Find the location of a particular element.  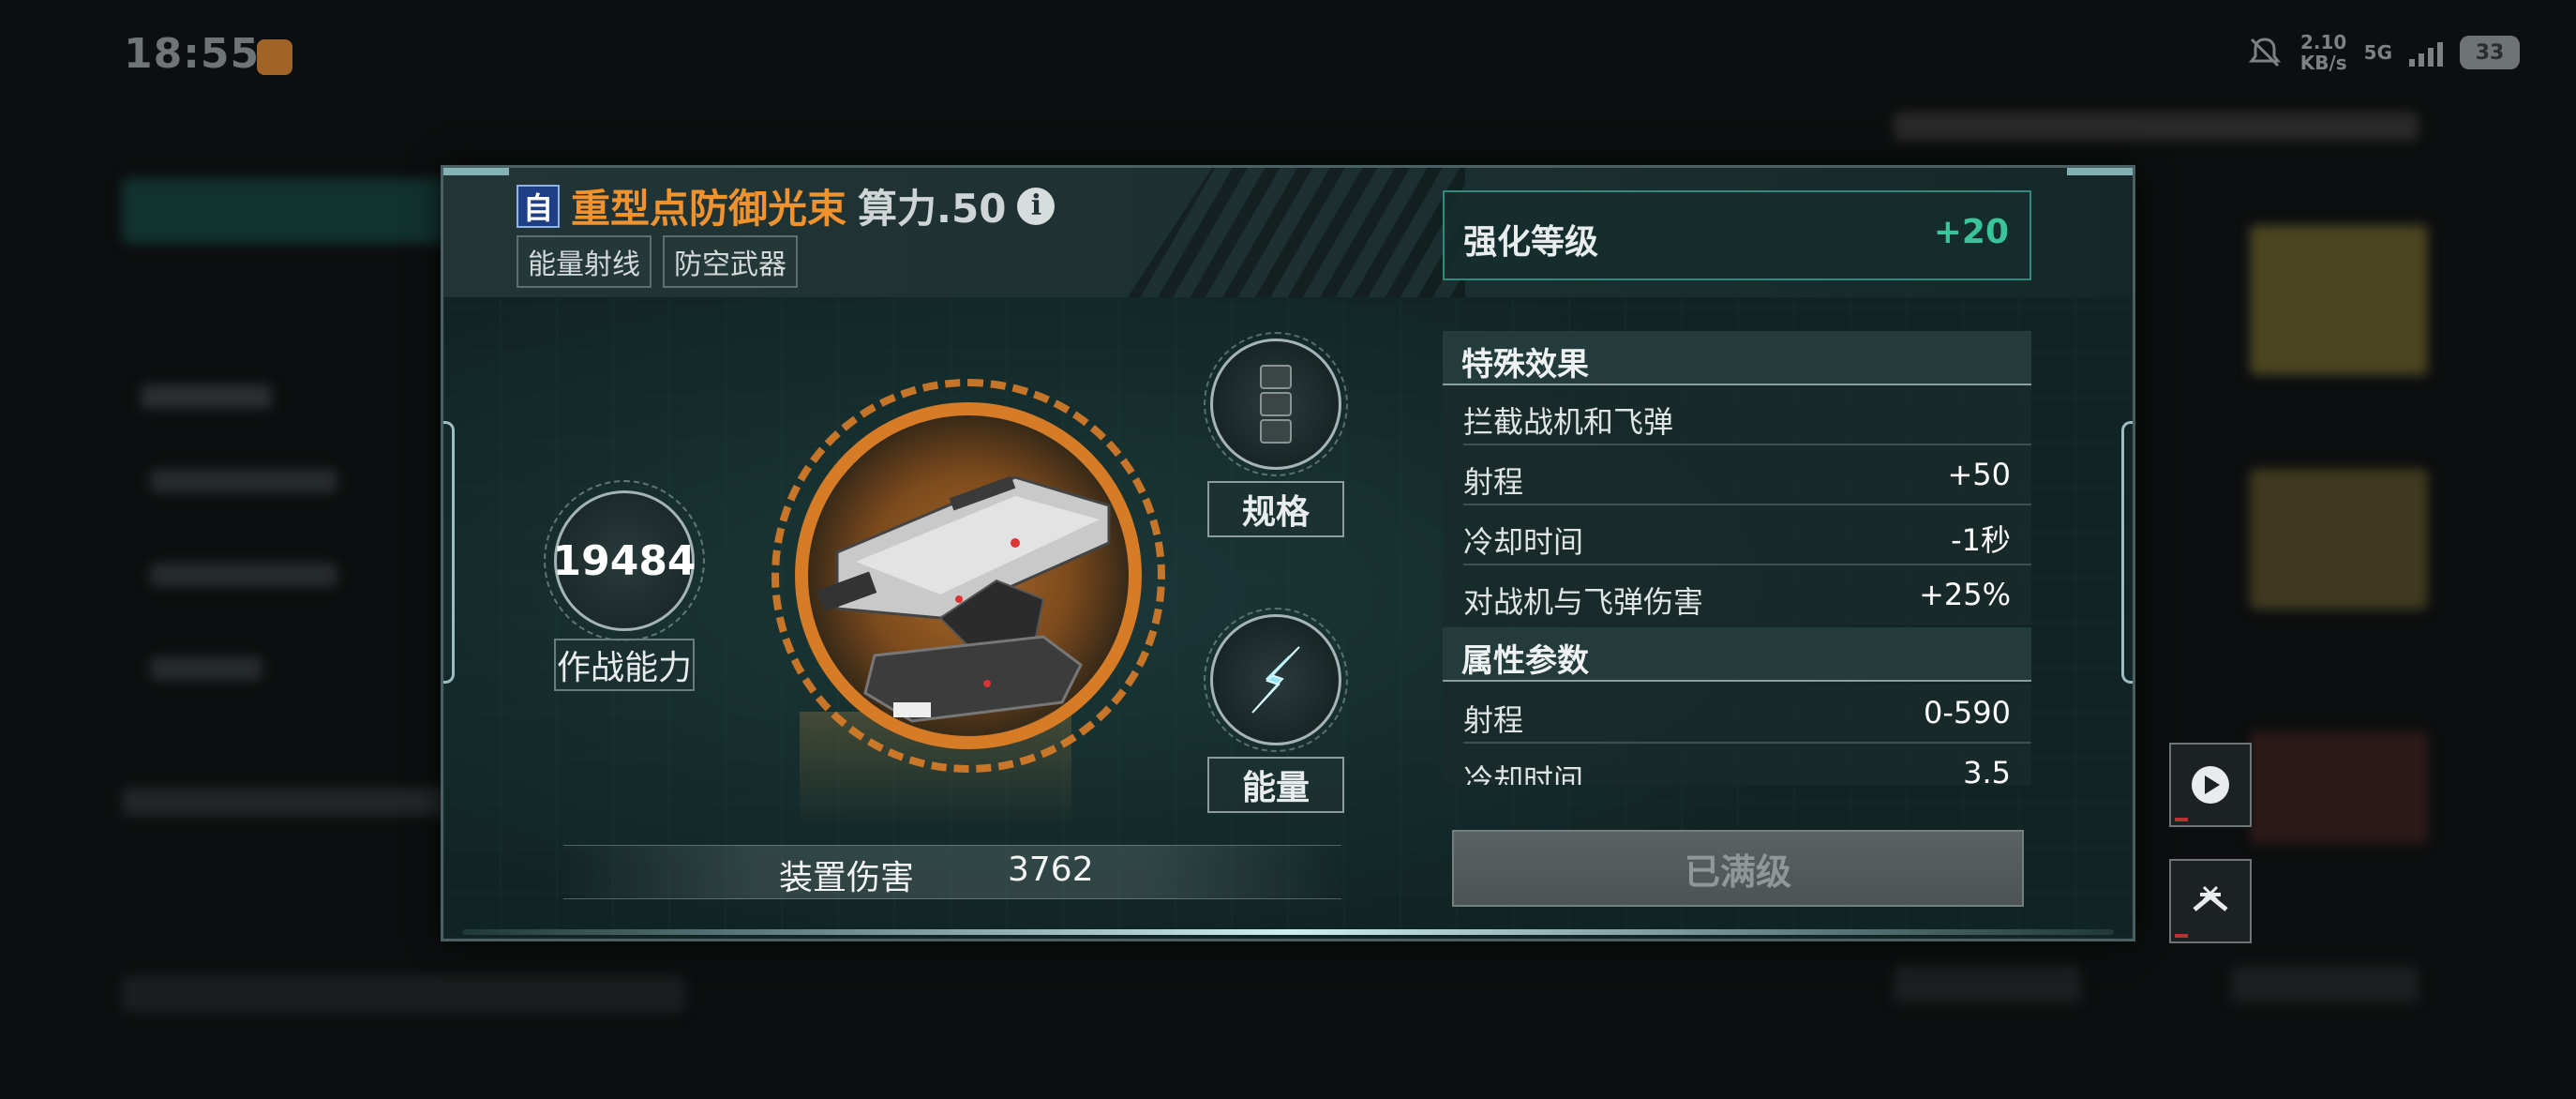

enhance-level-value: +20 is located at coordinates (1971, 232).